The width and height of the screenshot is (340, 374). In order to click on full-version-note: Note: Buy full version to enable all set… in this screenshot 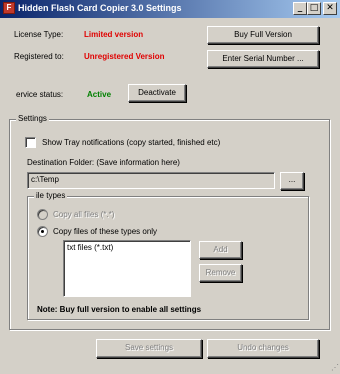, I will do `click(119, 309)`.